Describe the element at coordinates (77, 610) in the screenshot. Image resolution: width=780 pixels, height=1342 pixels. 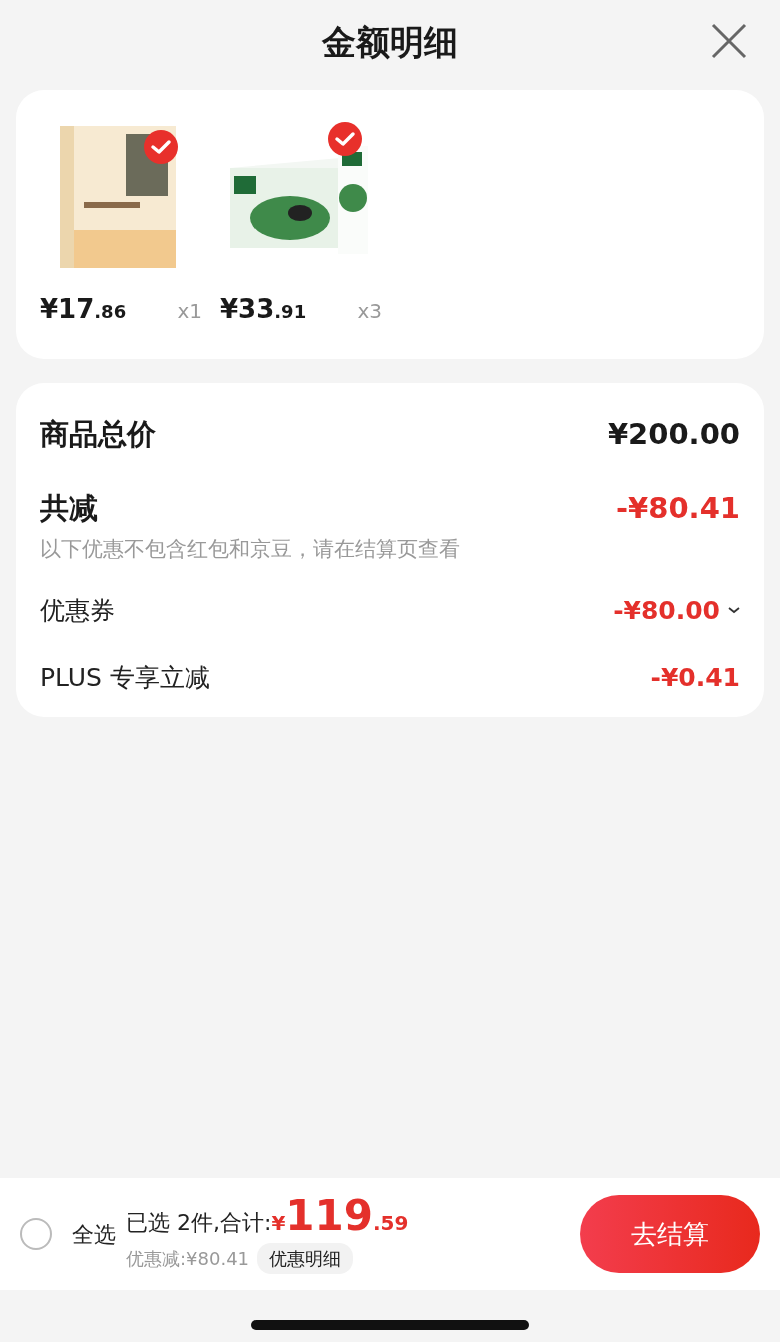
I see `discount-item-label: 优惠券` at that location.